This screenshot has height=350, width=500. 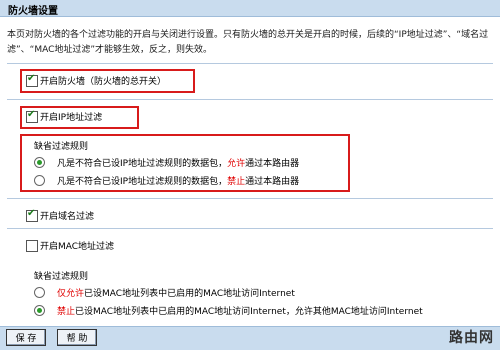 I want to click on ip-rule-allow-post: 通过本路由器, so click(x=272, y=164).